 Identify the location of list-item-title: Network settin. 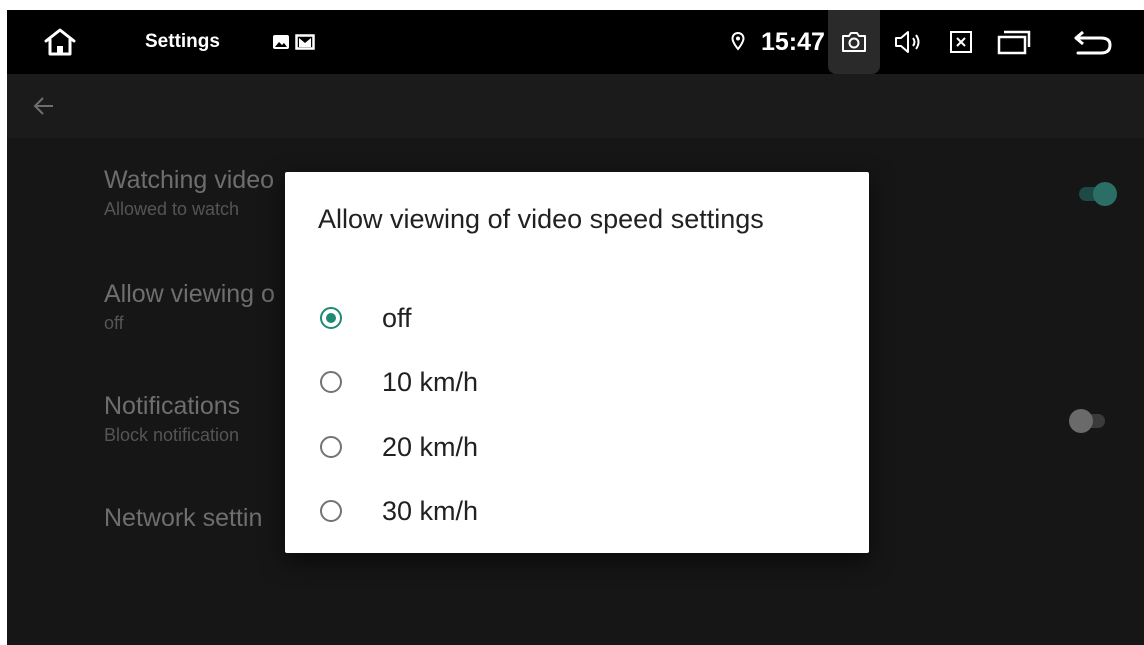
(183, 518).